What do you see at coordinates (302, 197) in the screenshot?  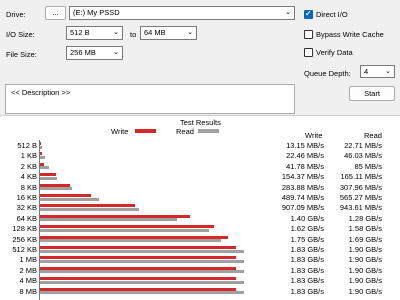 I see `write-value: 489.74 MB/s` at bounding box center [302, 197].